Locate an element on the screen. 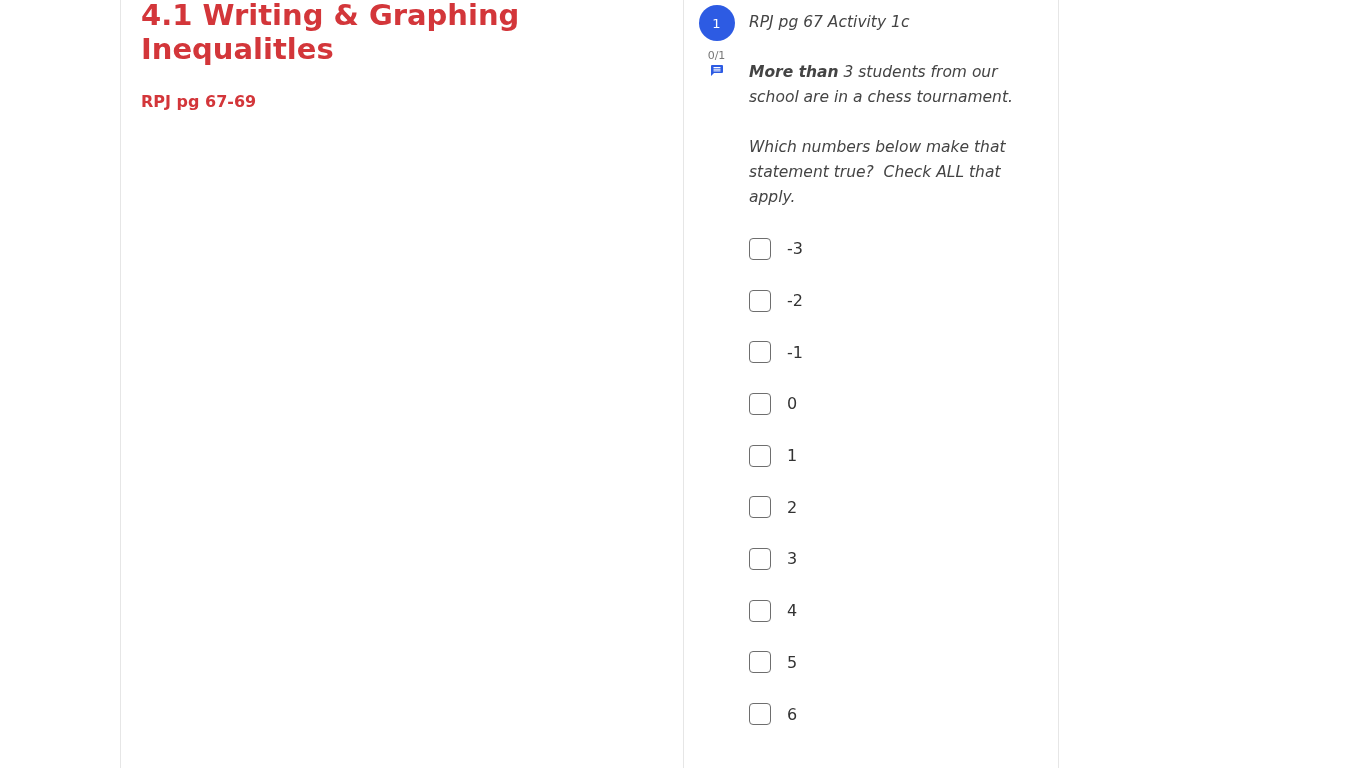  option-label: 0 is located at coordinates (792, 404).